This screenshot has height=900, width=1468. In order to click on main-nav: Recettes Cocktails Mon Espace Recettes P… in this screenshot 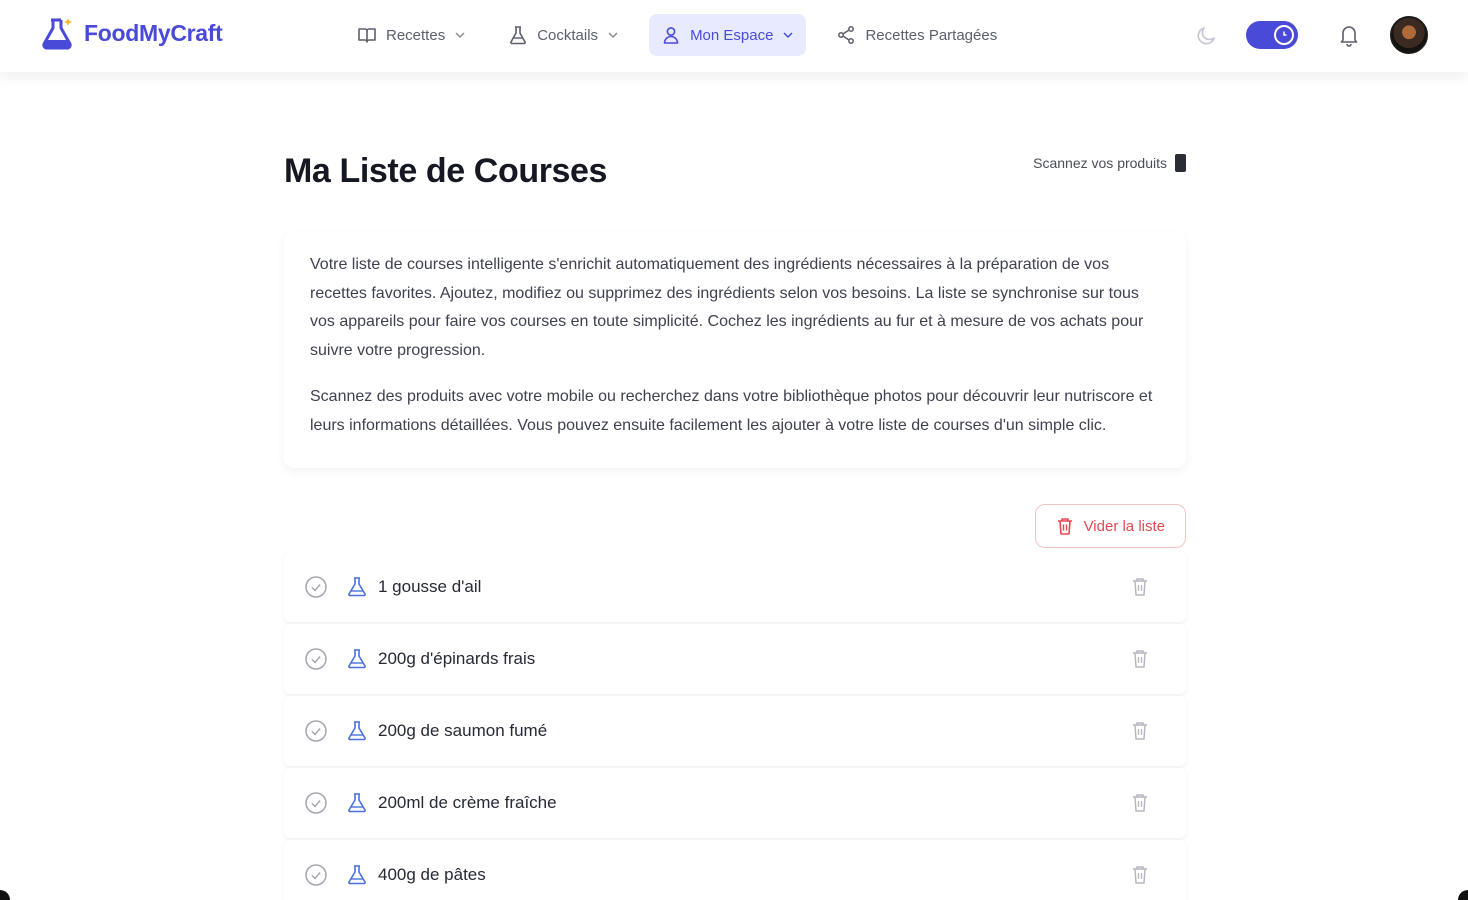, I will do `click(677, 35)`.